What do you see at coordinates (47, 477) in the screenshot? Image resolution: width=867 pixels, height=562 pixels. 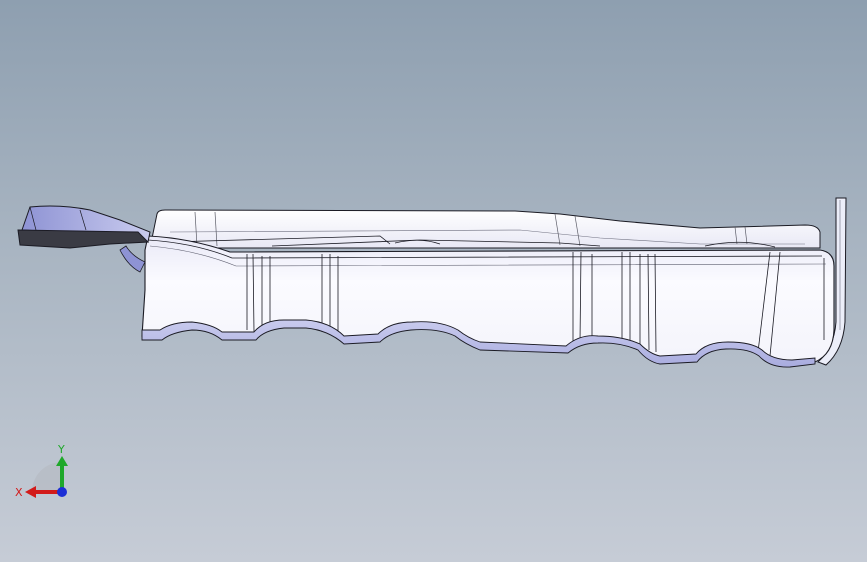 I see `triad-shadow` at bounding box center [47, 477].